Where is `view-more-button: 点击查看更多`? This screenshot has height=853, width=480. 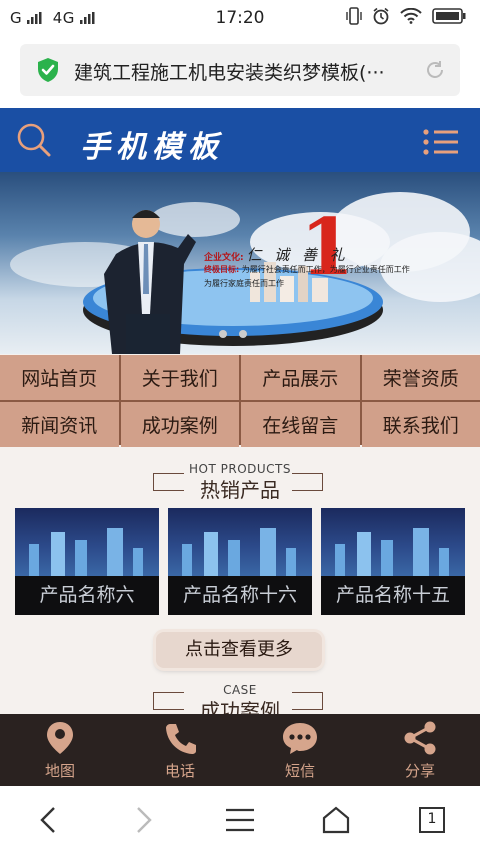 view-more-button: 点击查看更多 is located at coordinates (239, 650).